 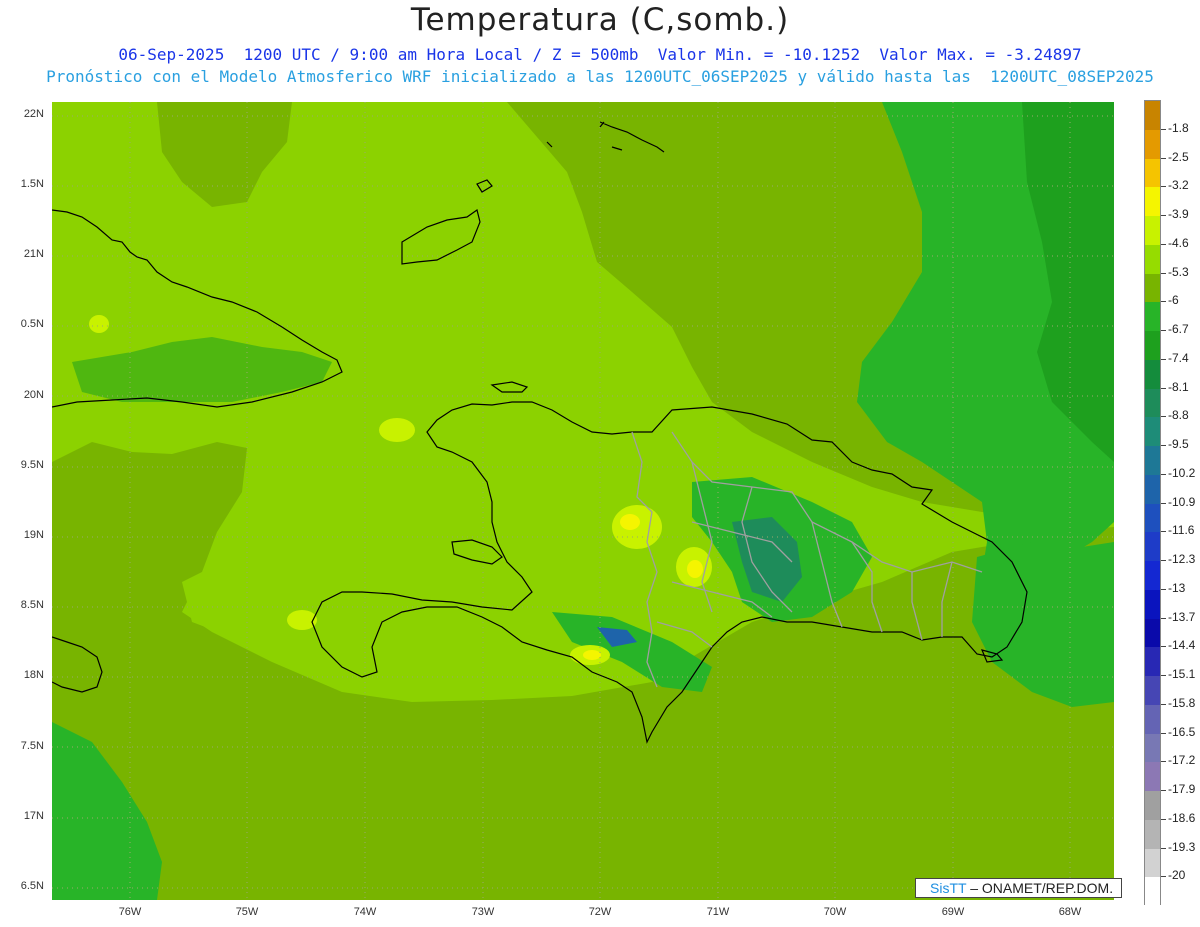 What do you see at coordinates (1177, 875) in the screenshot?
I see `colorbar-label: -20` at bounding box center [1177, 875].